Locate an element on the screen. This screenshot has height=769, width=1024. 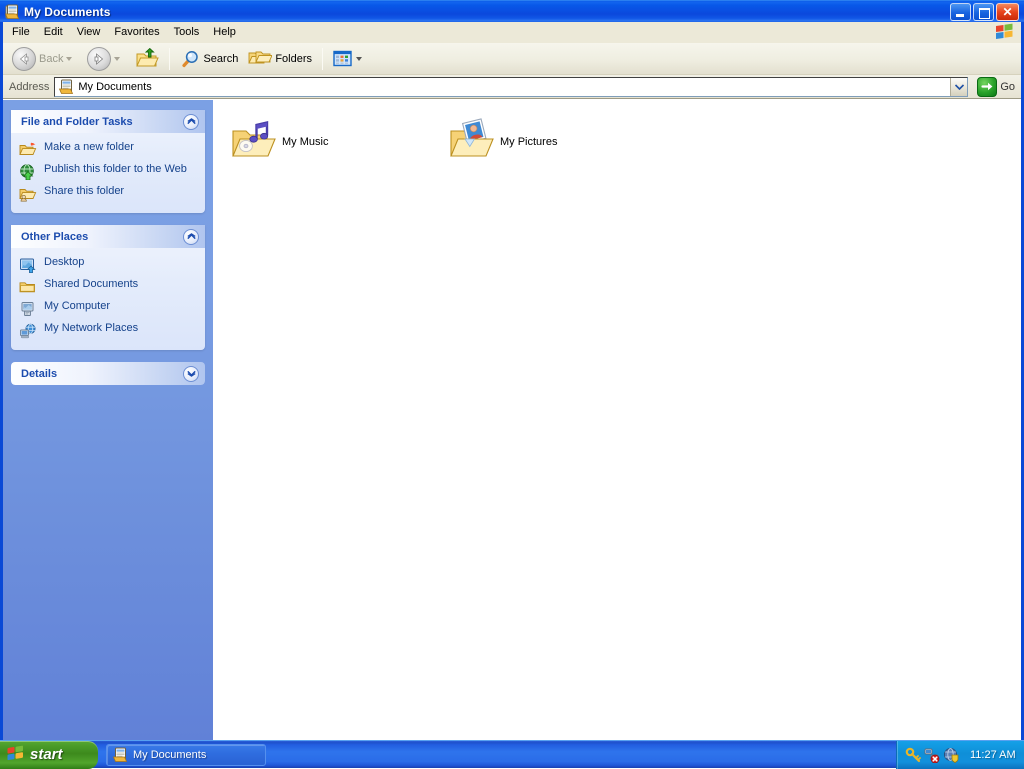
up-button is located at coordinates (147, 59).